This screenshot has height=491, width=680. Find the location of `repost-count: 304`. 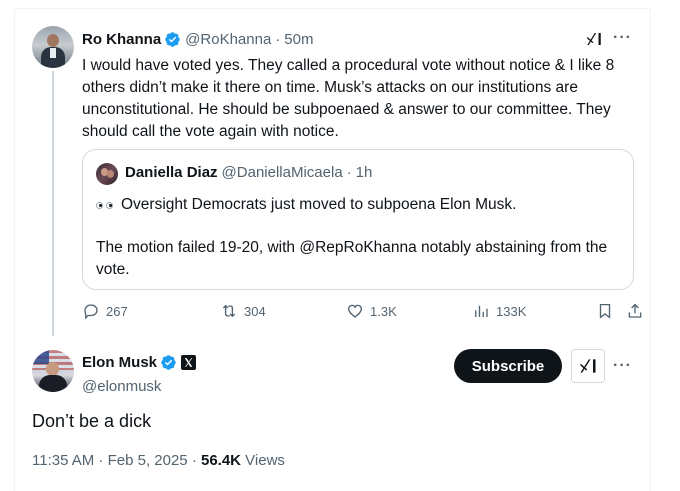

repost-count: 304 is located at coordinates (255, 311).